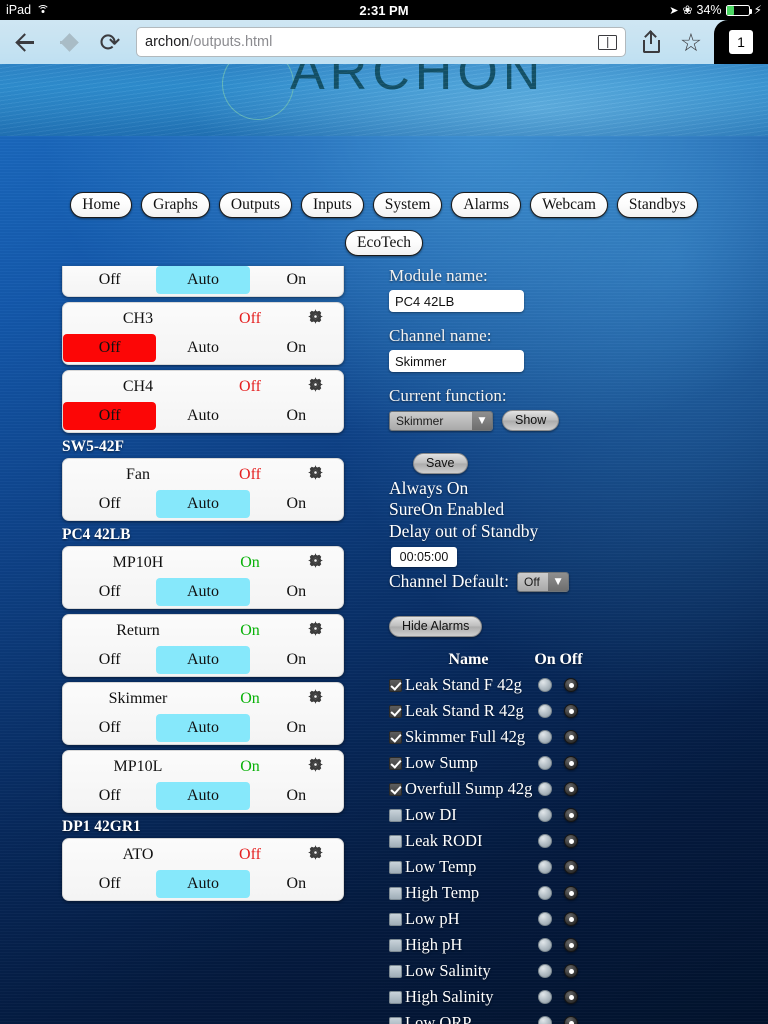  Describe the element at coordinates (255, 205) in the screenshot. I see `nav-pill-outputs: Outputs` at that location.